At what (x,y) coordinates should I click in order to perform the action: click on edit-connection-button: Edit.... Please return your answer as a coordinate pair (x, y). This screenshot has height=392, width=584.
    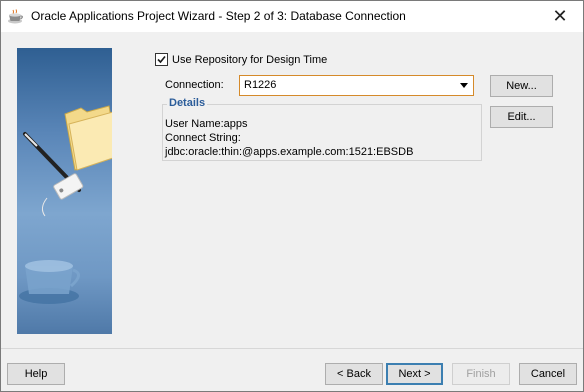
    Looking at the image, I should click on (521, 117).